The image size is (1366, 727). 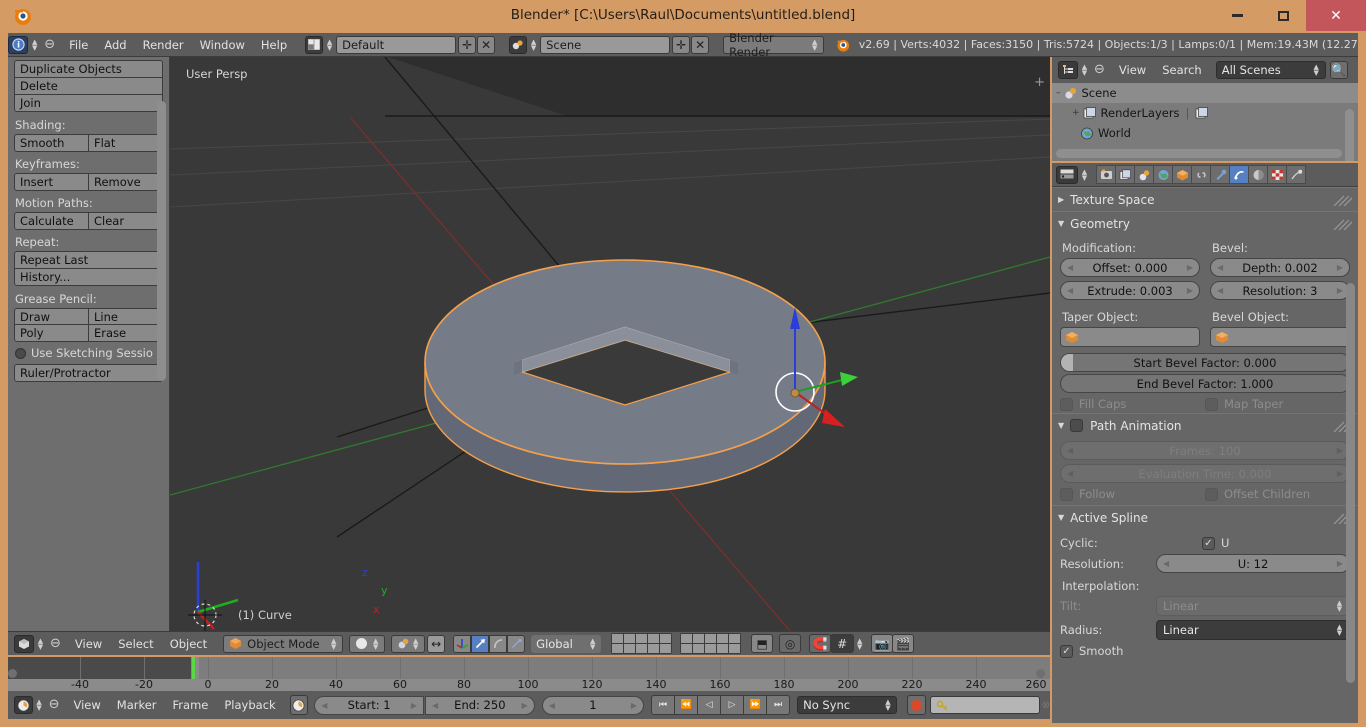 What do you see at coordinates (1084, 174) in the screenshot?
I see `properties-editor-type-spinner: ▲ ▼` at bounding box center [1084, 174].